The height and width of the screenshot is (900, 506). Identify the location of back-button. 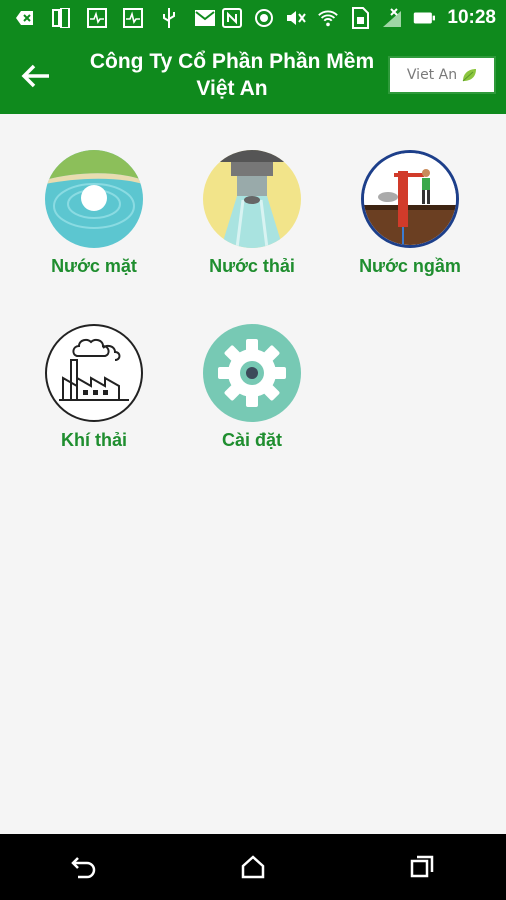
(36, 76).